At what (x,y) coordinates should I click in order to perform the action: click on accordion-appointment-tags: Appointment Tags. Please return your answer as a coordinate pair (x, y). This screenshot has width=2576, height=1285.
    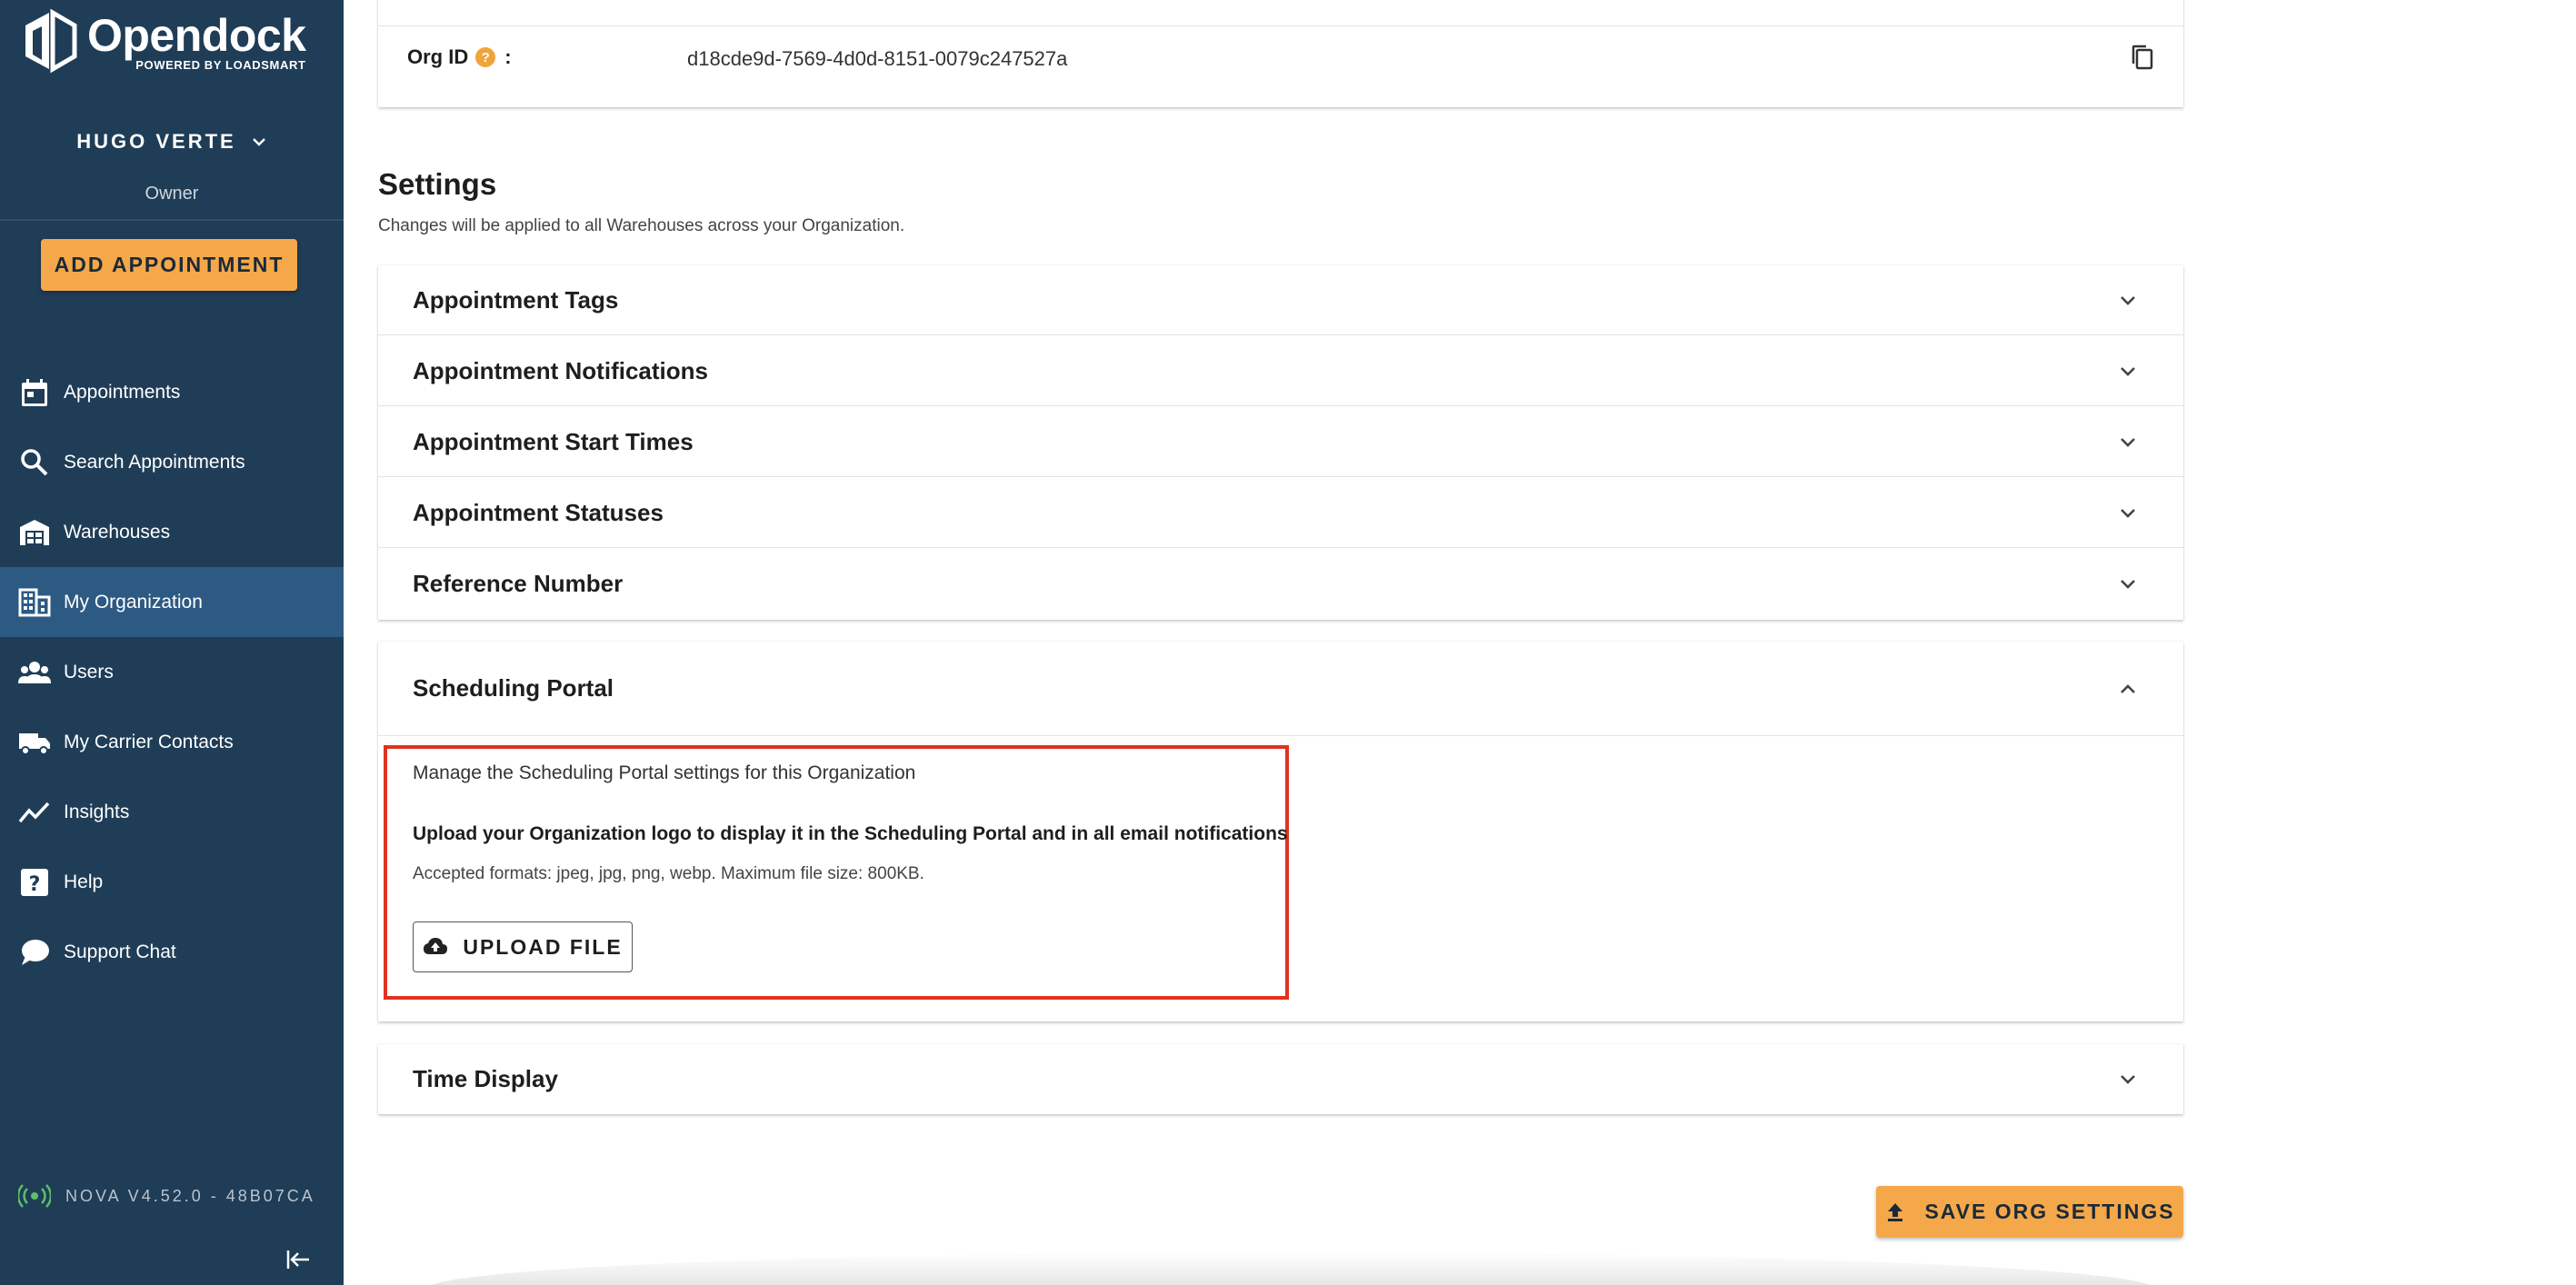
    Looking at the image, I should click on (1280, 300).